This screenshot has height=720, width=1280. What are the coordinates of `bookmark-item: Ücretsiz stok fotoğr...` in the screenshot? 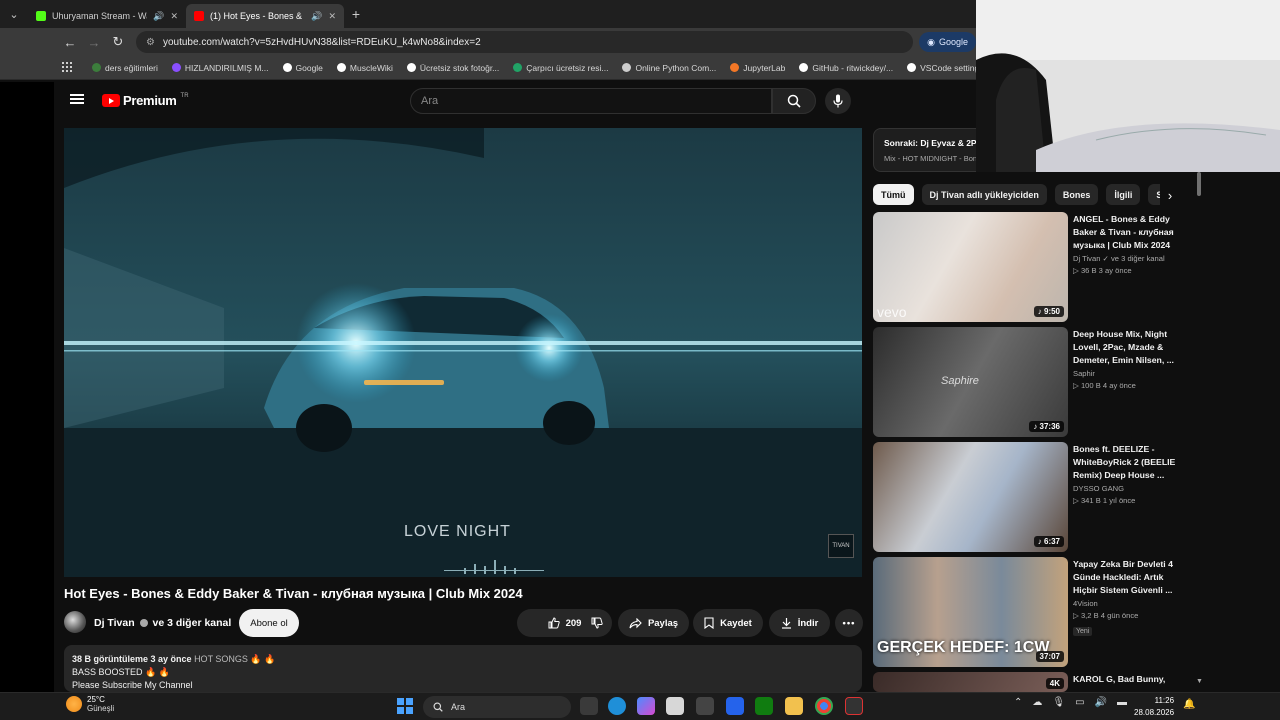 It's located at (452, 68).